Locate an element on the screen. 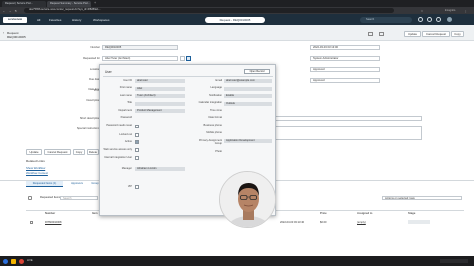  cancel-request-button-bottom: Cancel Request is located at coordinates (57, 152).